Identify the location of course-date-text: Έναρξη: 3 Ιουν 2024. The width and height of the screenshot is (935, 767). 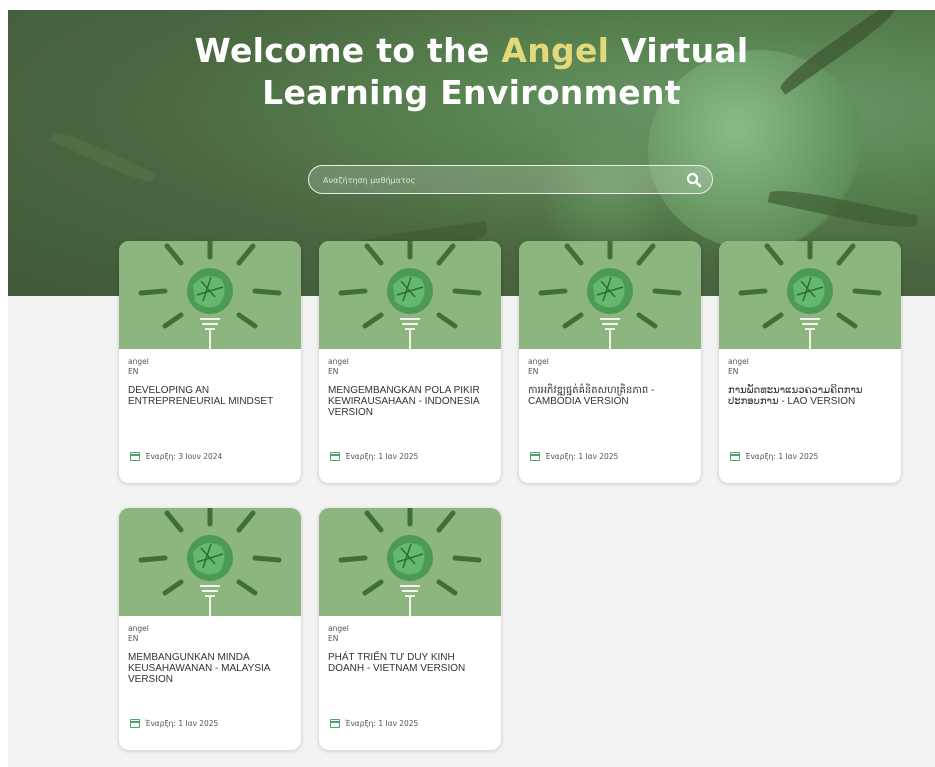
(184, 456).